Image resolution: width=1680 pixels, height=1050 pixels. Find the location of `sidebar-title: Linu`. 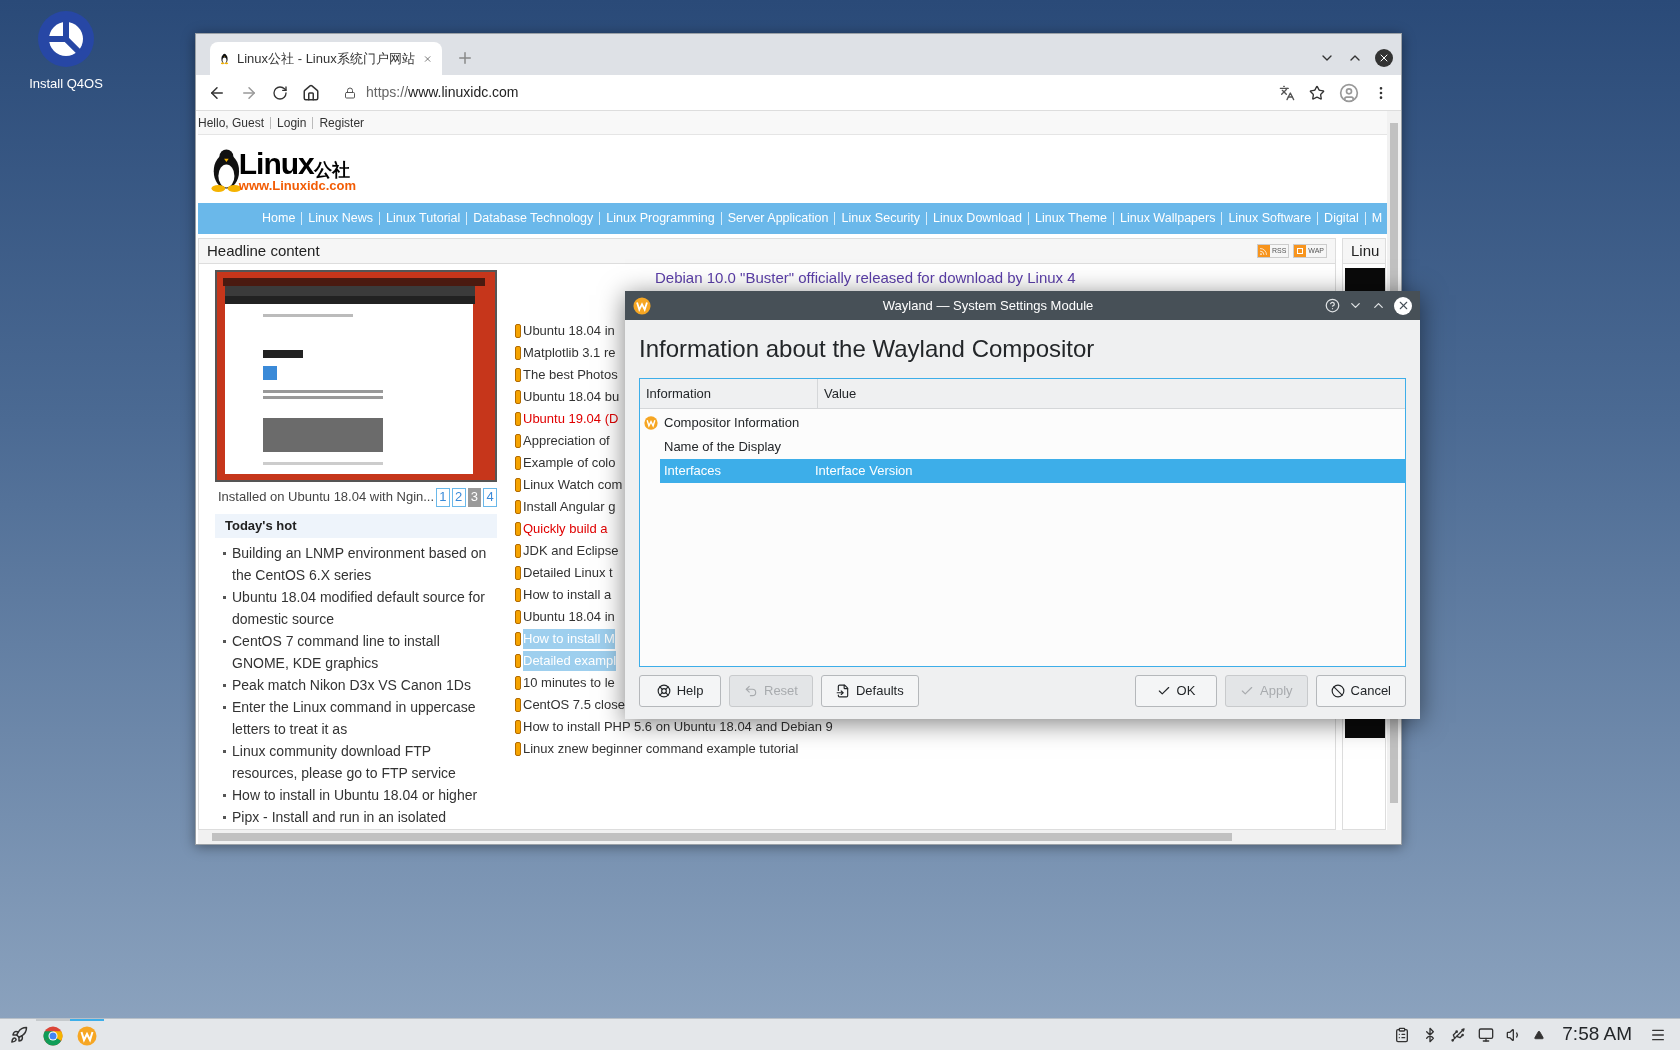

sidebar-title: Linu is located at coordinates (1365, 250).